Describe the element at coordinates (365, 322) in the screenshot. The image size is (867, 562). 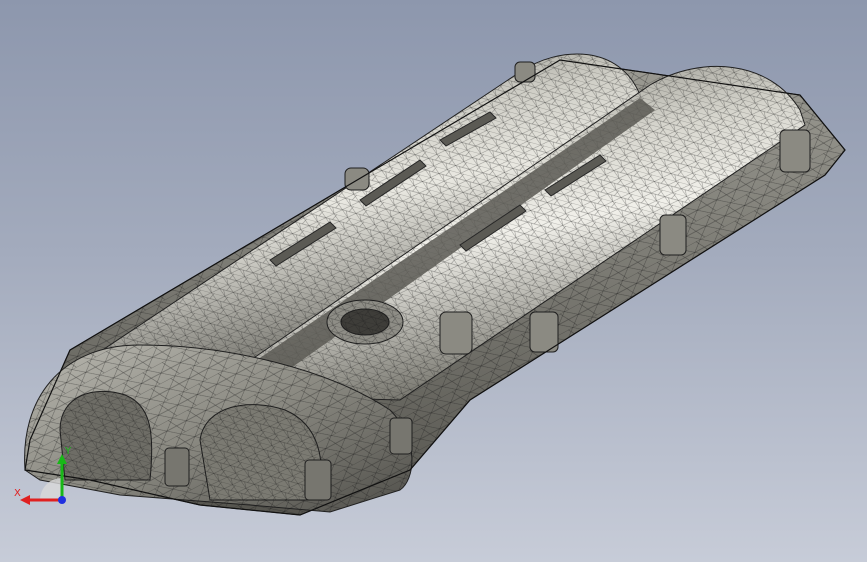
I see `filler-ring` at that location.